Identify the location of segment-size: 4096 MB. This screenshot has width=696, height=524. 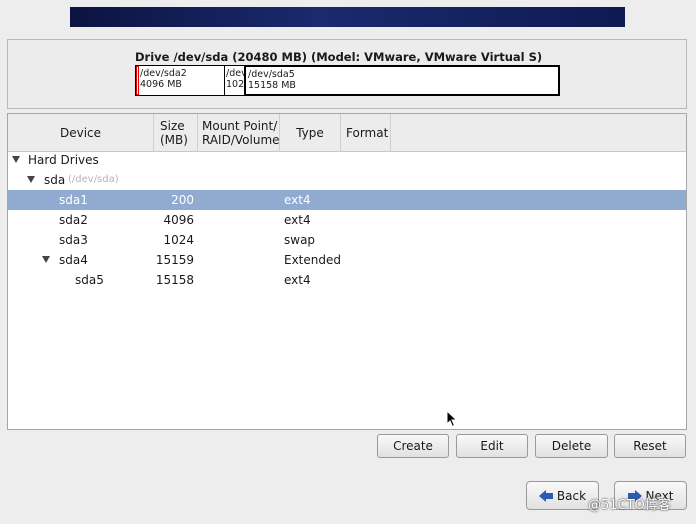
(161, 84).